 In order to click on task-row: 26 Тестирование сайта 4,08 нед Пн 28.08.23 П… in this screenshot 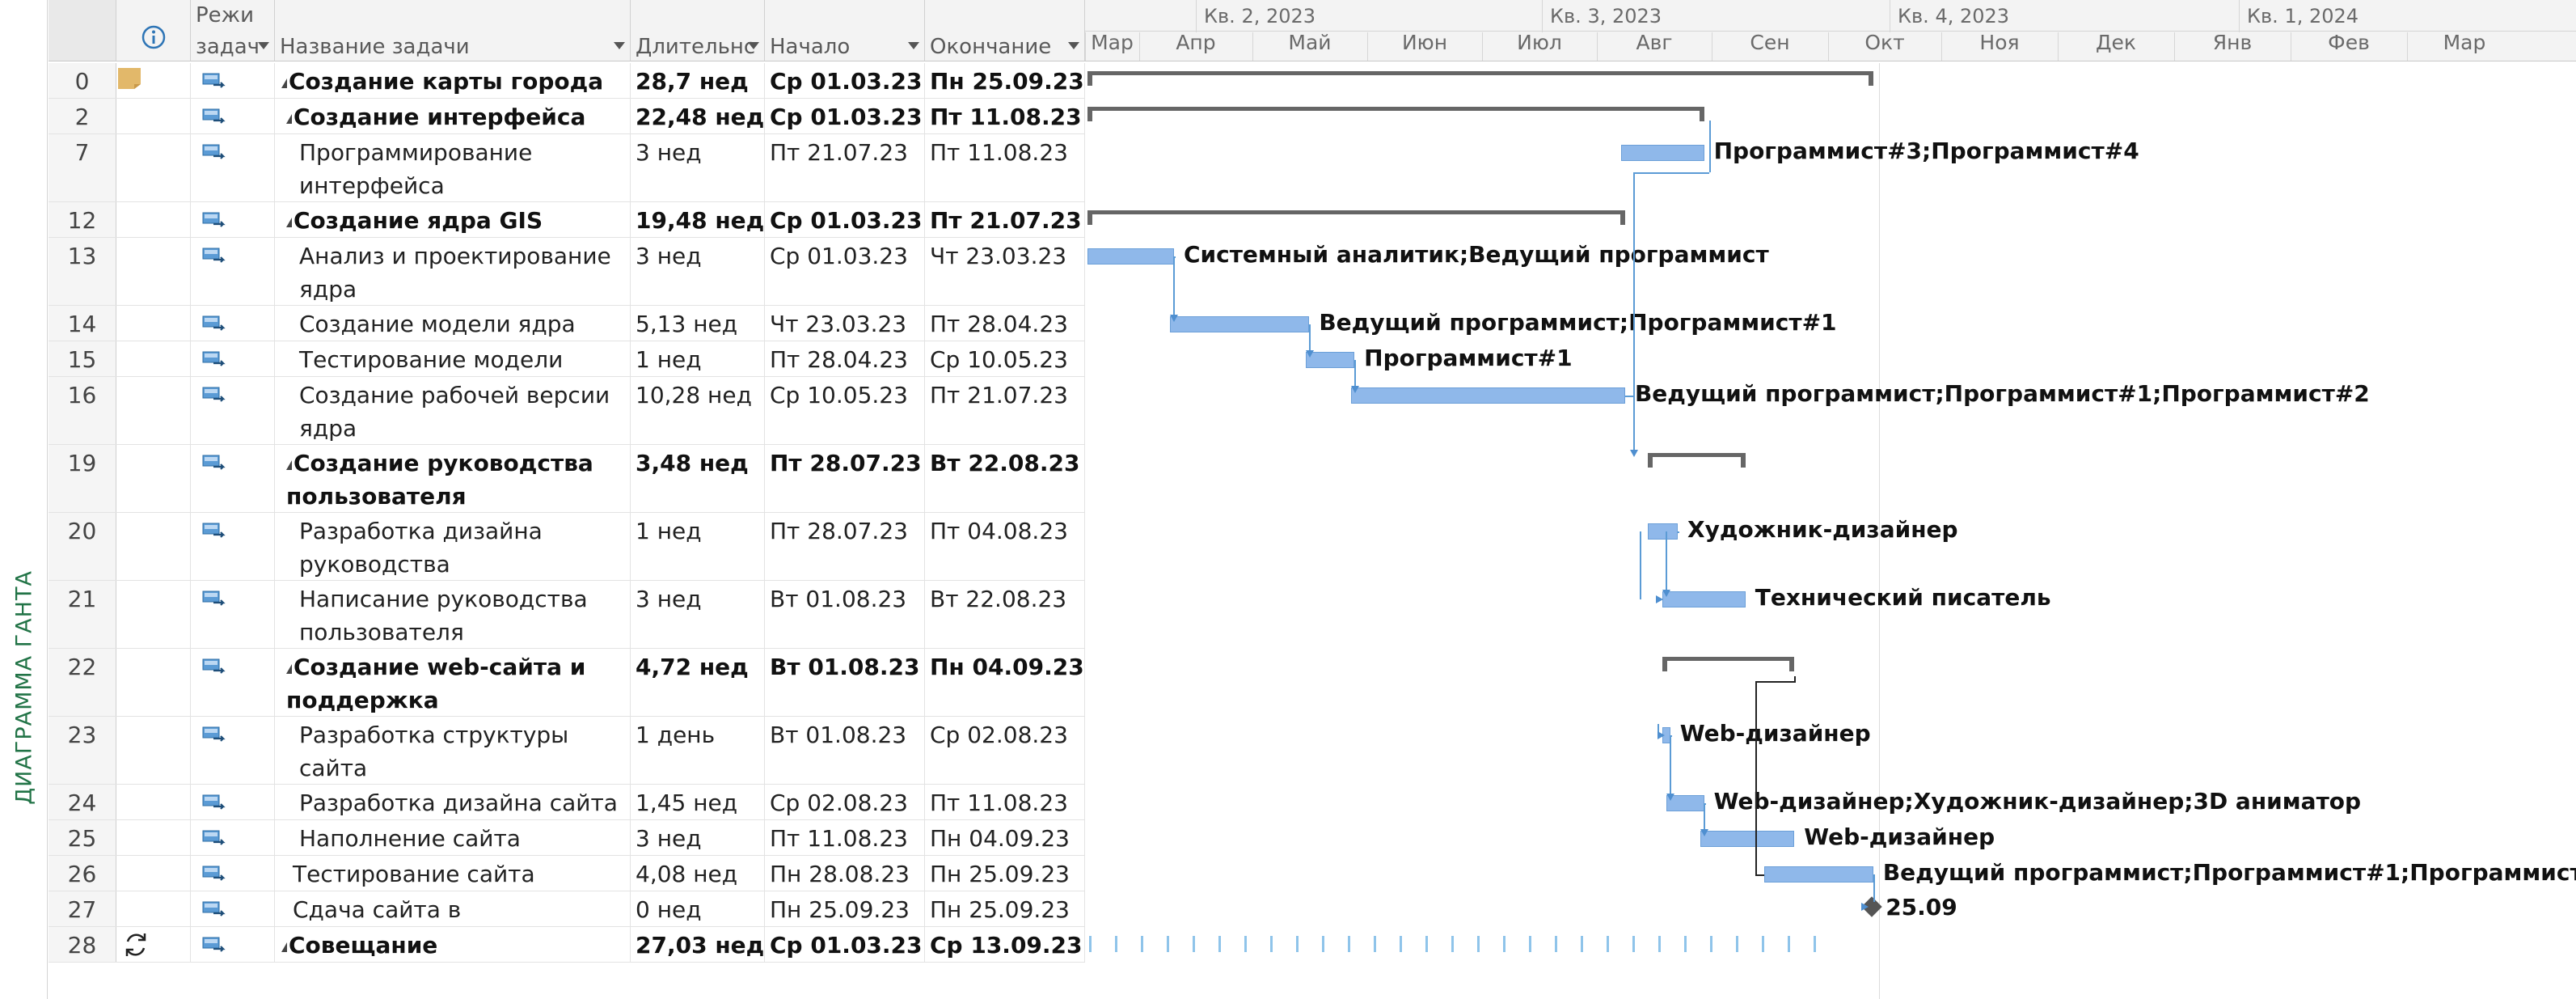, I will do `click(567, 874)`.